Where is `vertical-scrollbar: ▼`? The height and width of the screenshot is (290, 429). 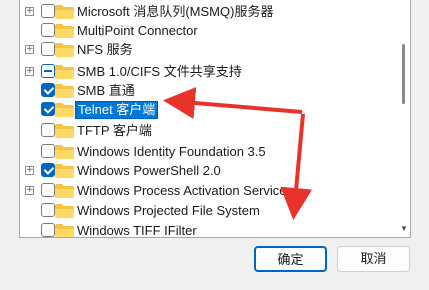 vertical-scrollbar: ▼ is located at coordinates (404, 118).